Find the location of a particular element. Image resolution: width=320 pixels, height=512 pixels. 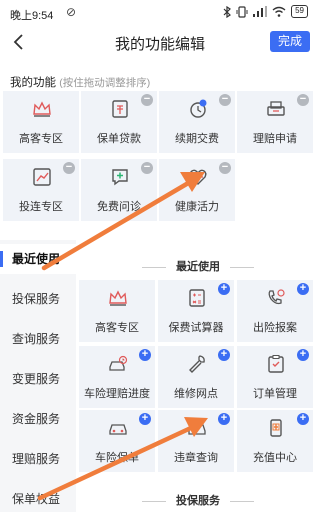

recent-group-title: 最近使用 is located at coordinates (198, 266).